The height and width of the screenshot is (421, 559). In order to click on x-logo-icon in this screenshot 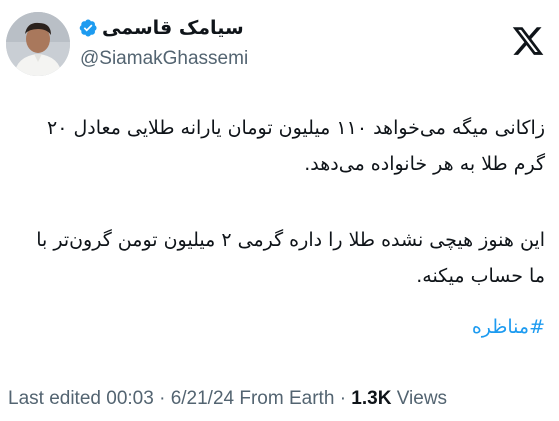, I will do `click(528, 41)`.